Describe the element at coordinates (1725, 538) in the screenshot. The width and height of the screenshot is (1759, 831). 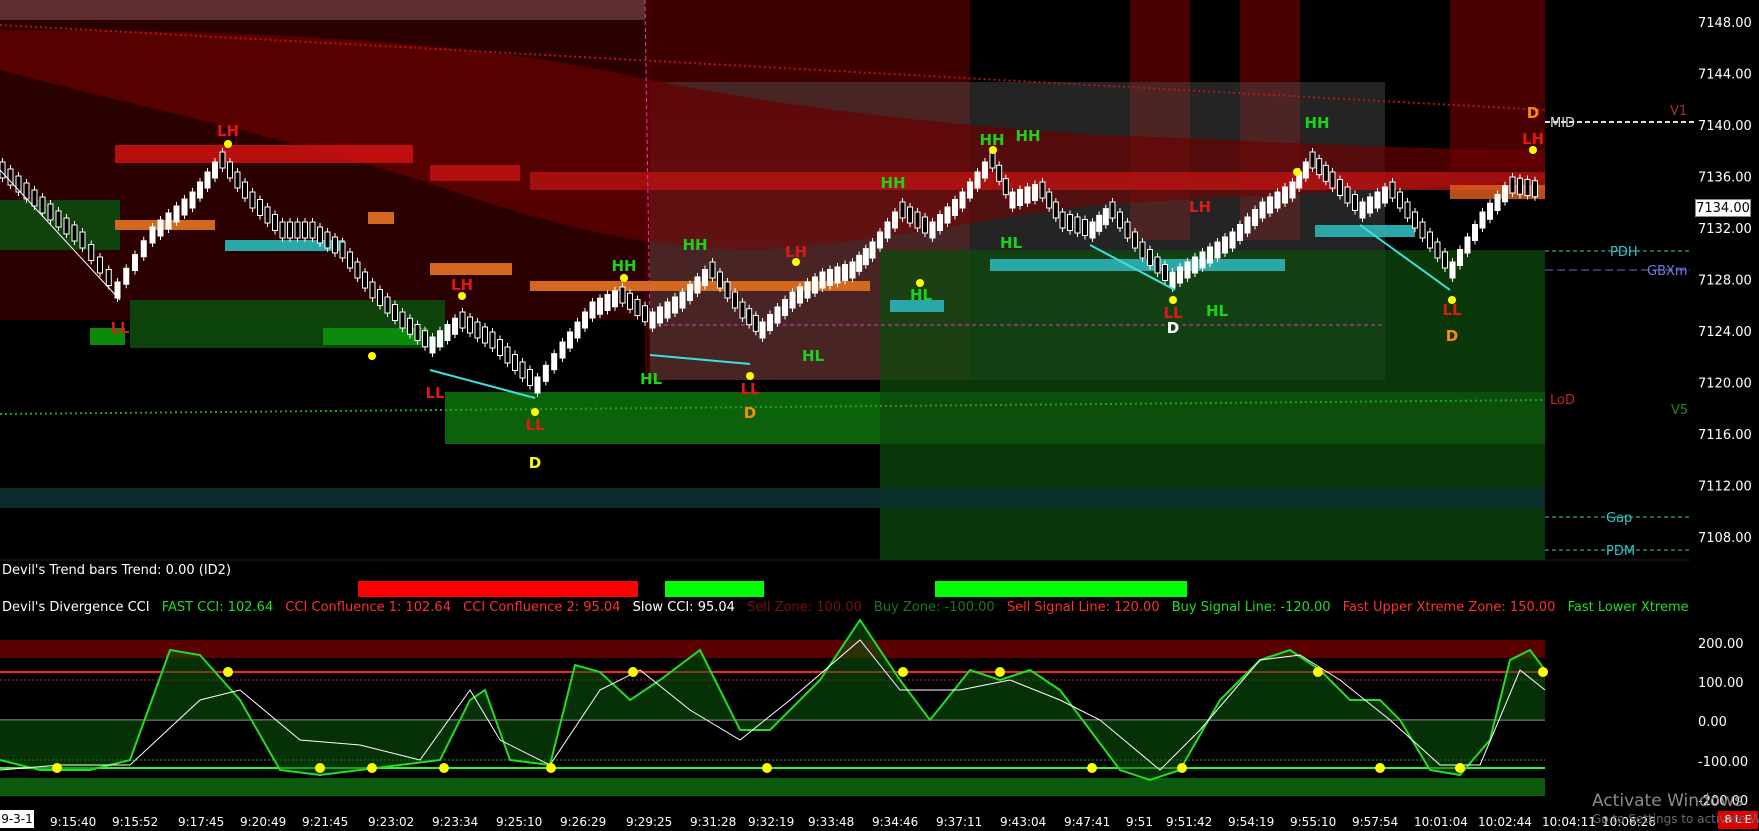
I see `price-axis-label: 7108.00` at that location.